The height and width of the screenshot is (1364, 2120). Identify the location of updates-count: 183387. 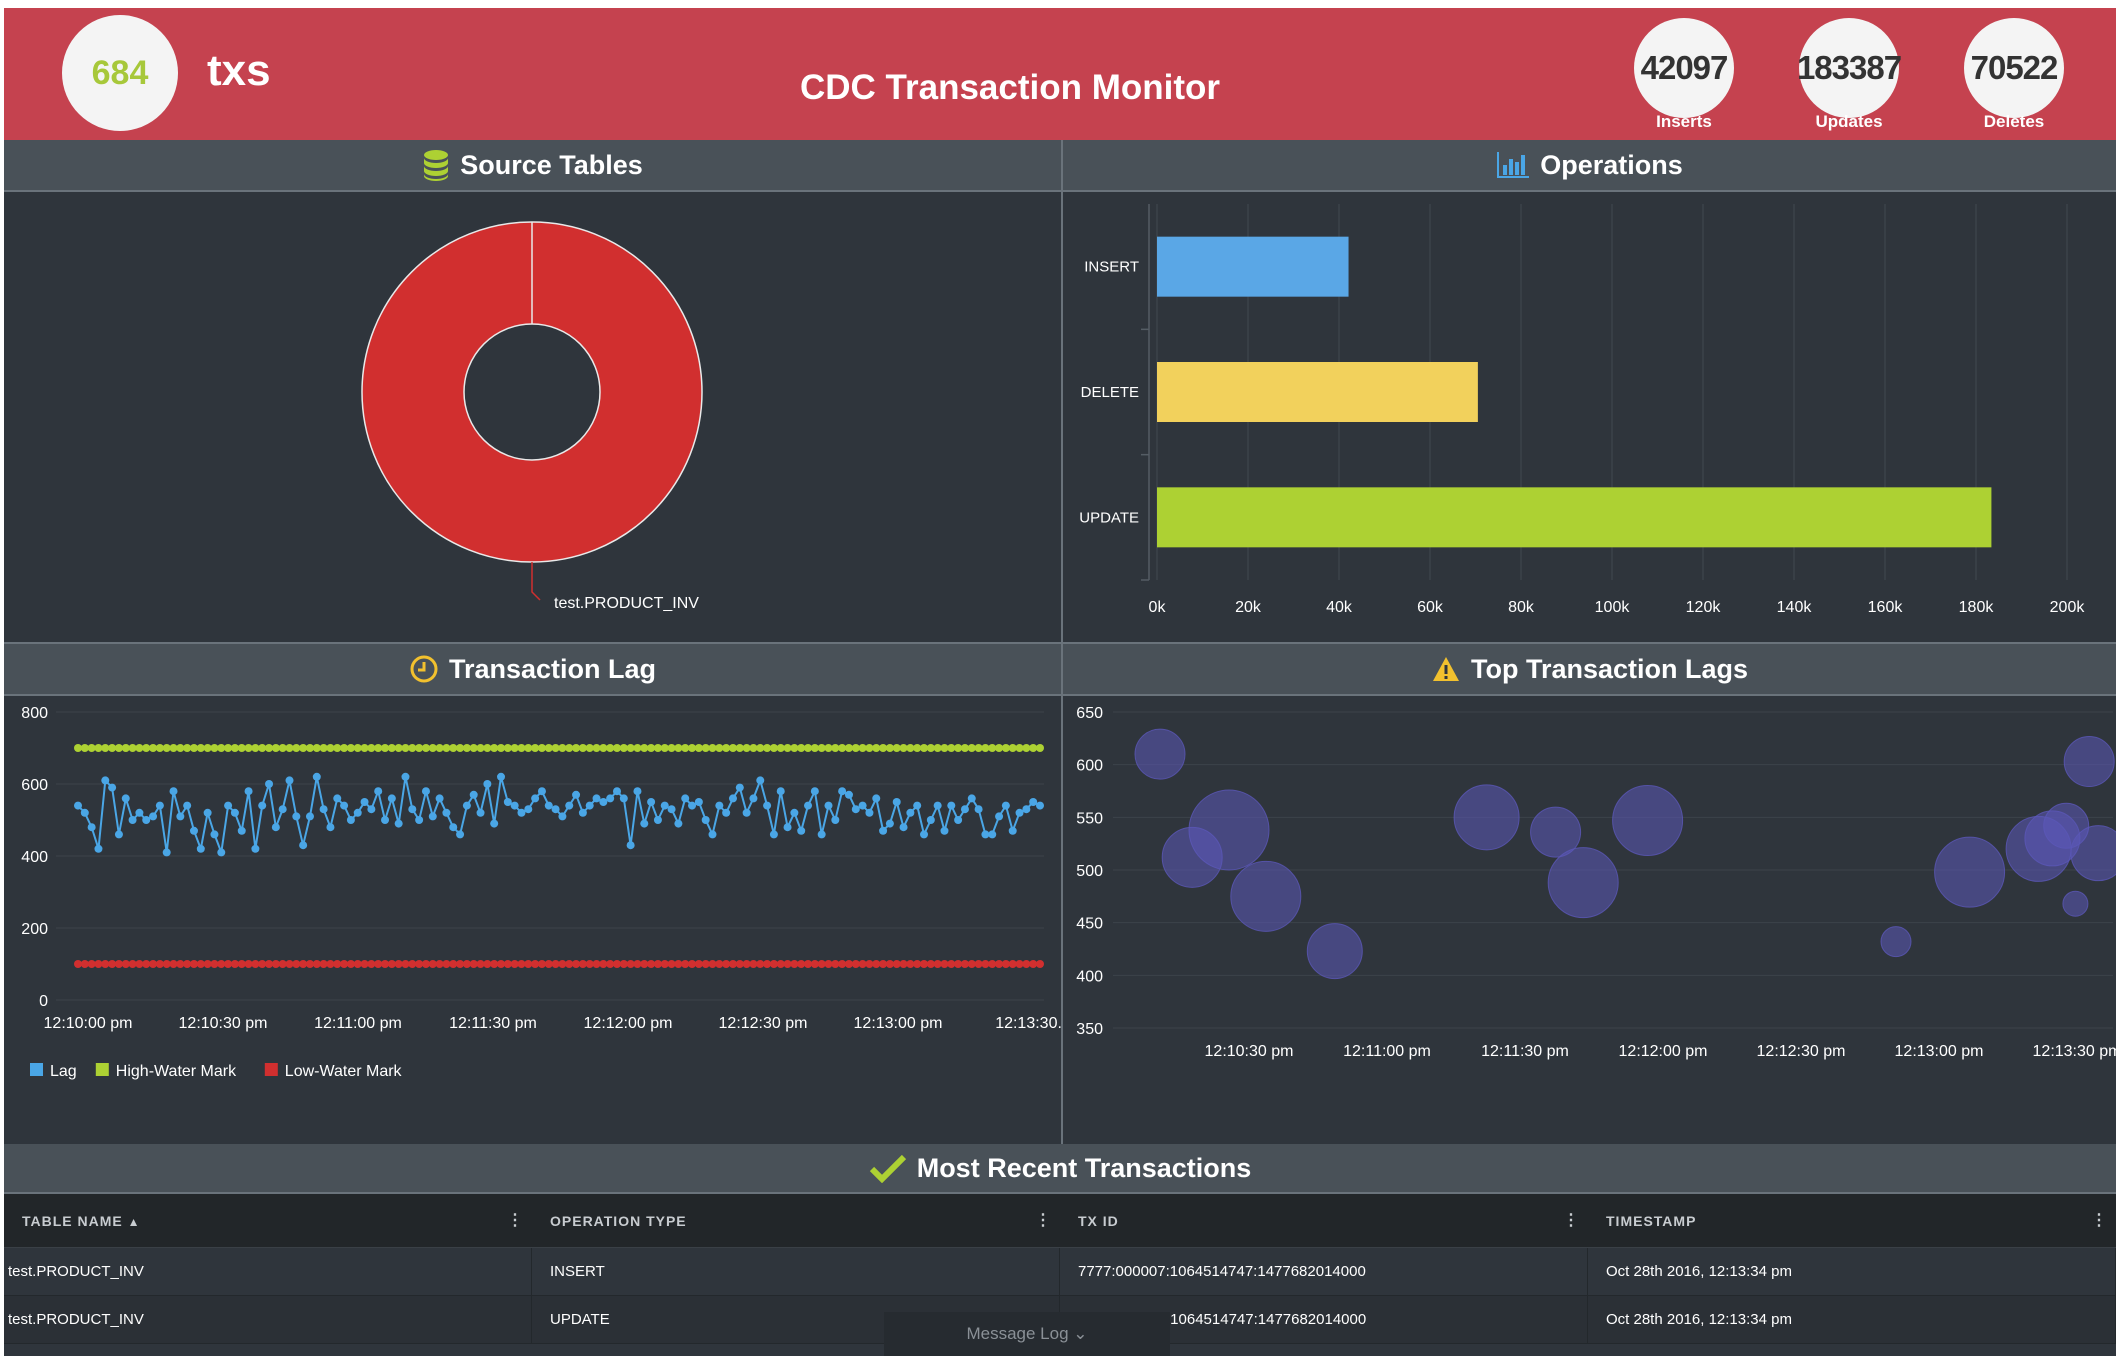
(1849, 68).